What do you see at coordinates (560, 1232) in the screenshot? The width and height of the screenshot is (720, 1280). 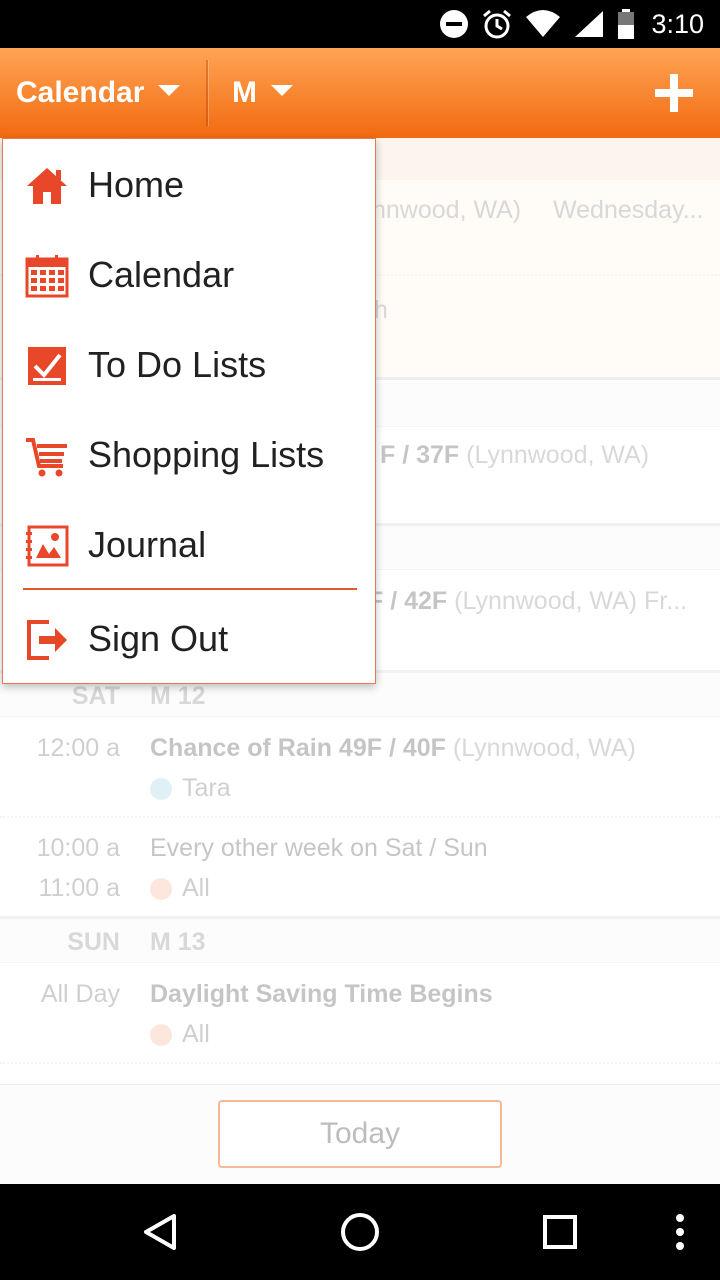 I see `recents-icon` at bounding box center [560, 1232].